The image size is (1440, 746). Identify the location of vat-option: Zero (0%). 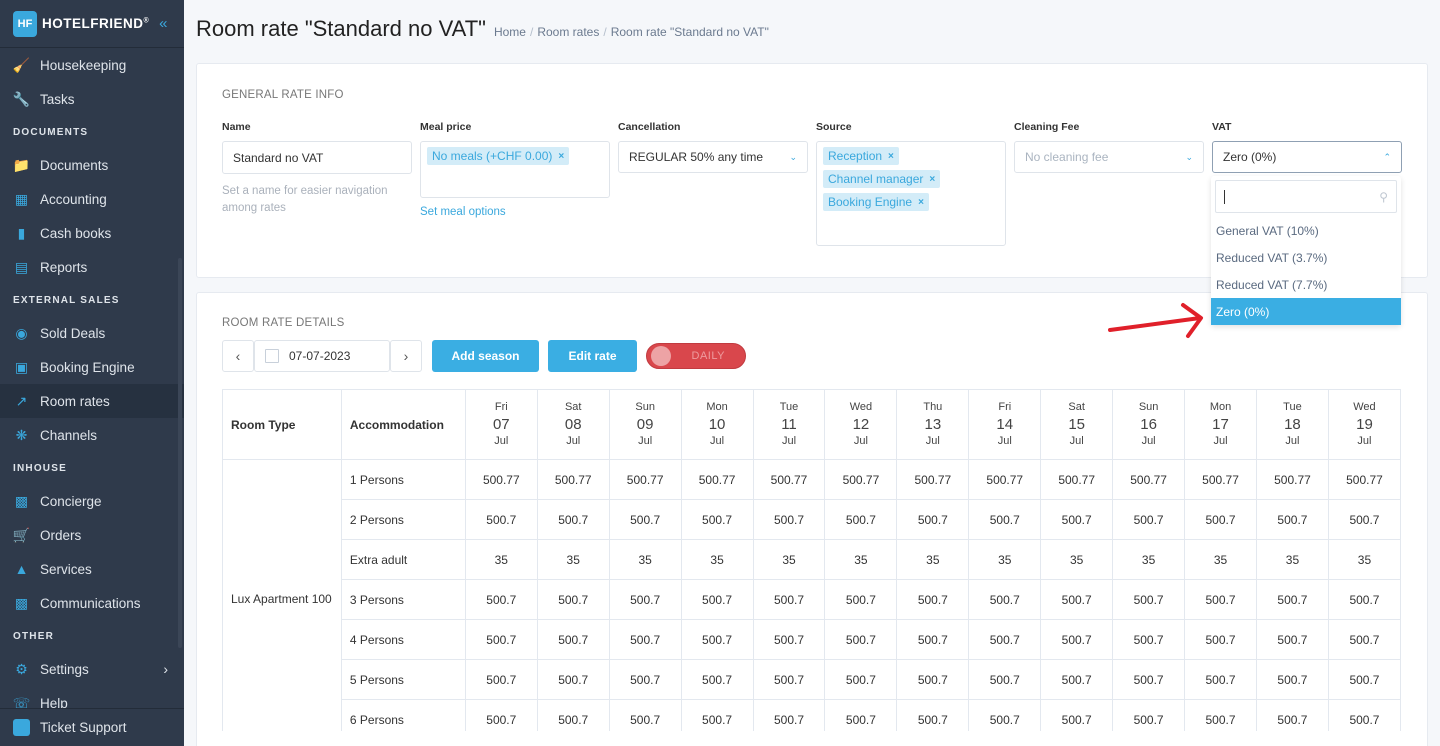
(1306, 311).